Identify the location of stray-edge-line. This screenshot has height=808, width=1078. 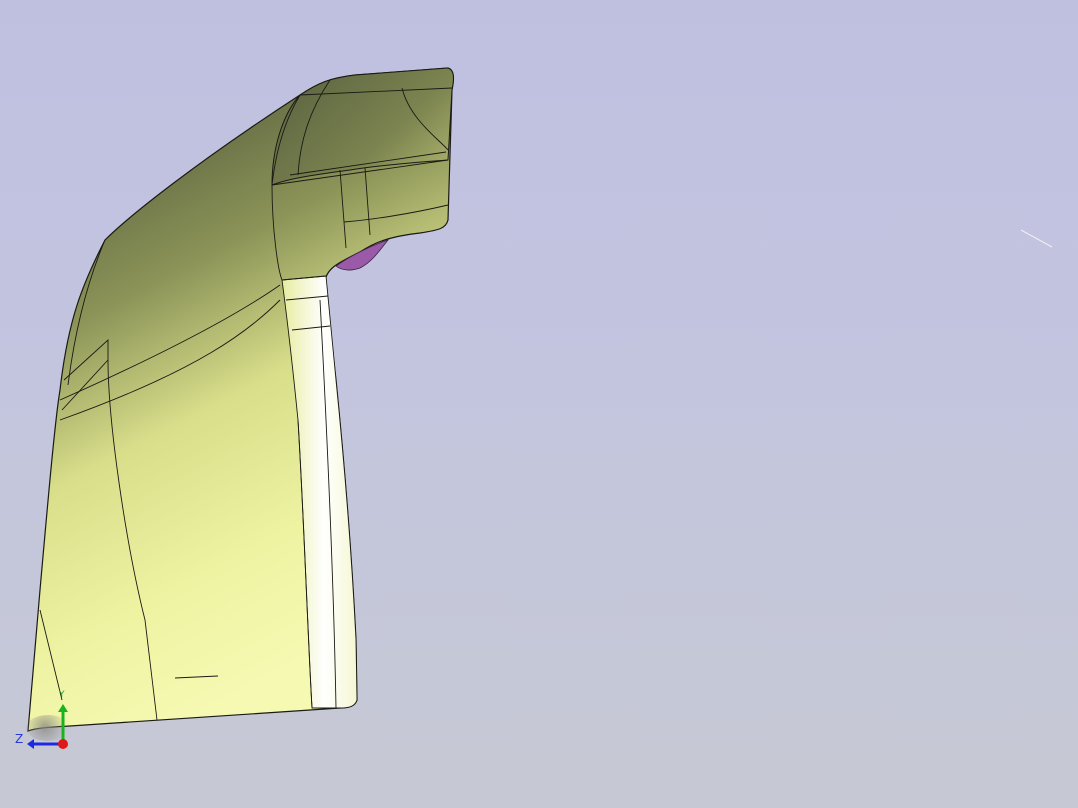
(1036, 238).